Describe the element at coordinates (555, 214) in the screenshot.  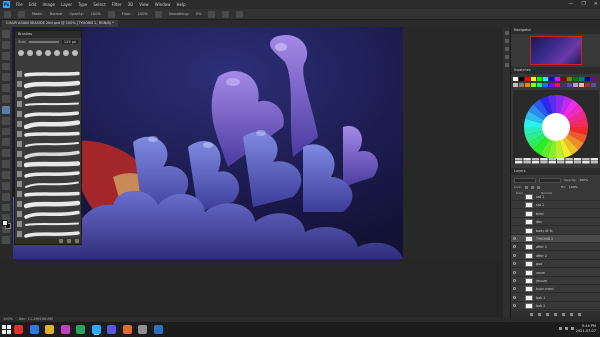
I see `layer-row: brkd` at that location.